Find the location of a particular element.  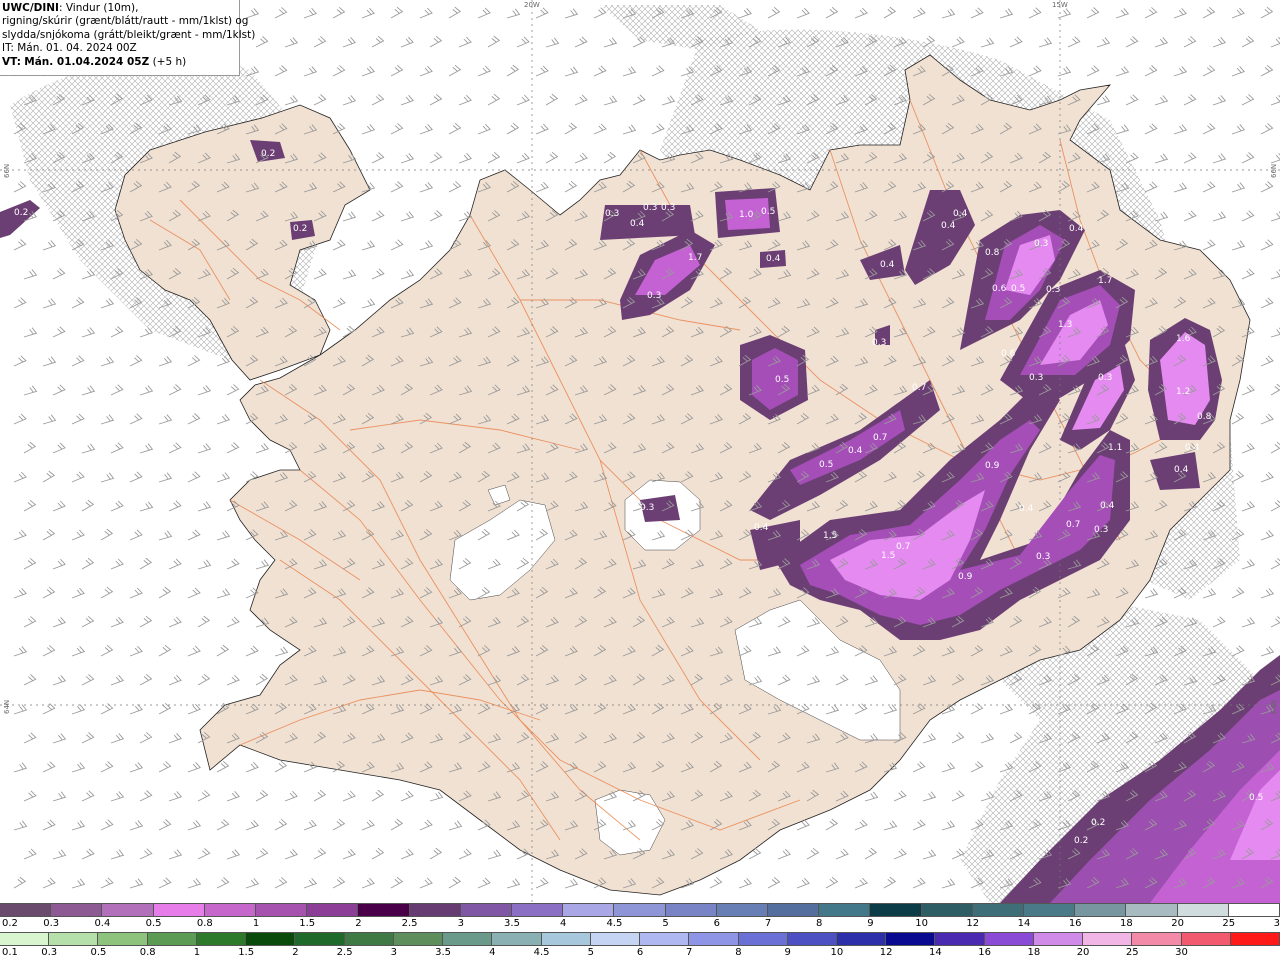

rain-colorbar is located at coordinates (640, 939).